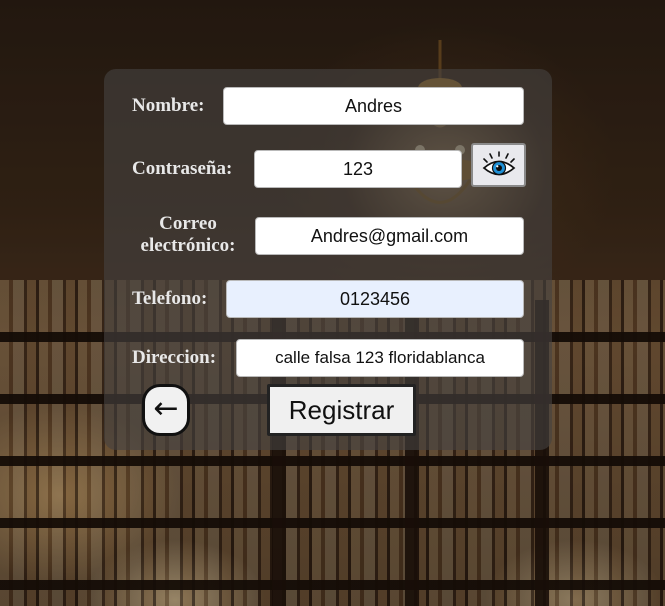  What do you see at coordinates (182, 168) in the screenshot?
I see `contrasena-label: Contraseña:` at bounding box center [182, 168].